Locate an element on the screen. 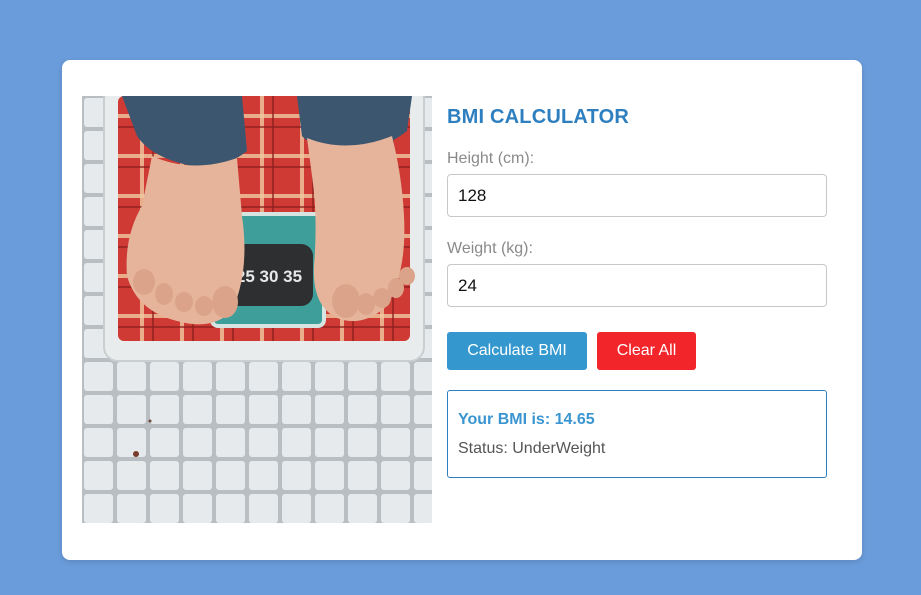 Image resolution: width=921 pixels, height=595 pixels. weight-label: Weight (kg): is located at coordinates (490, 248).